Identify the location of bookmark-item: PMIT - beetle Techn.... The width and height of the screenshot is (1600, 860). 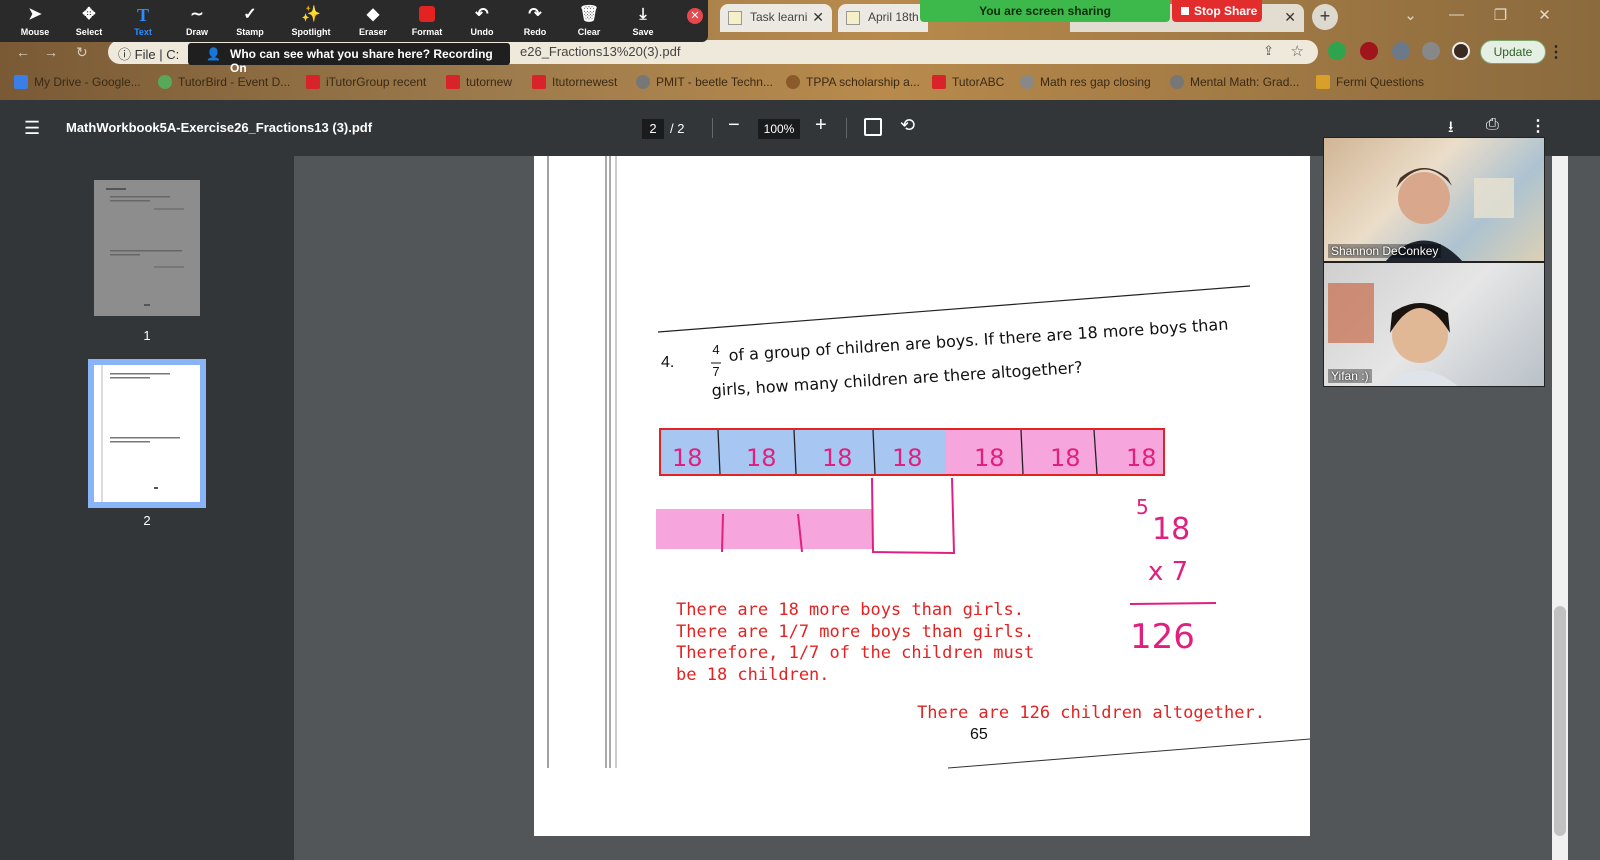
(704, 82).